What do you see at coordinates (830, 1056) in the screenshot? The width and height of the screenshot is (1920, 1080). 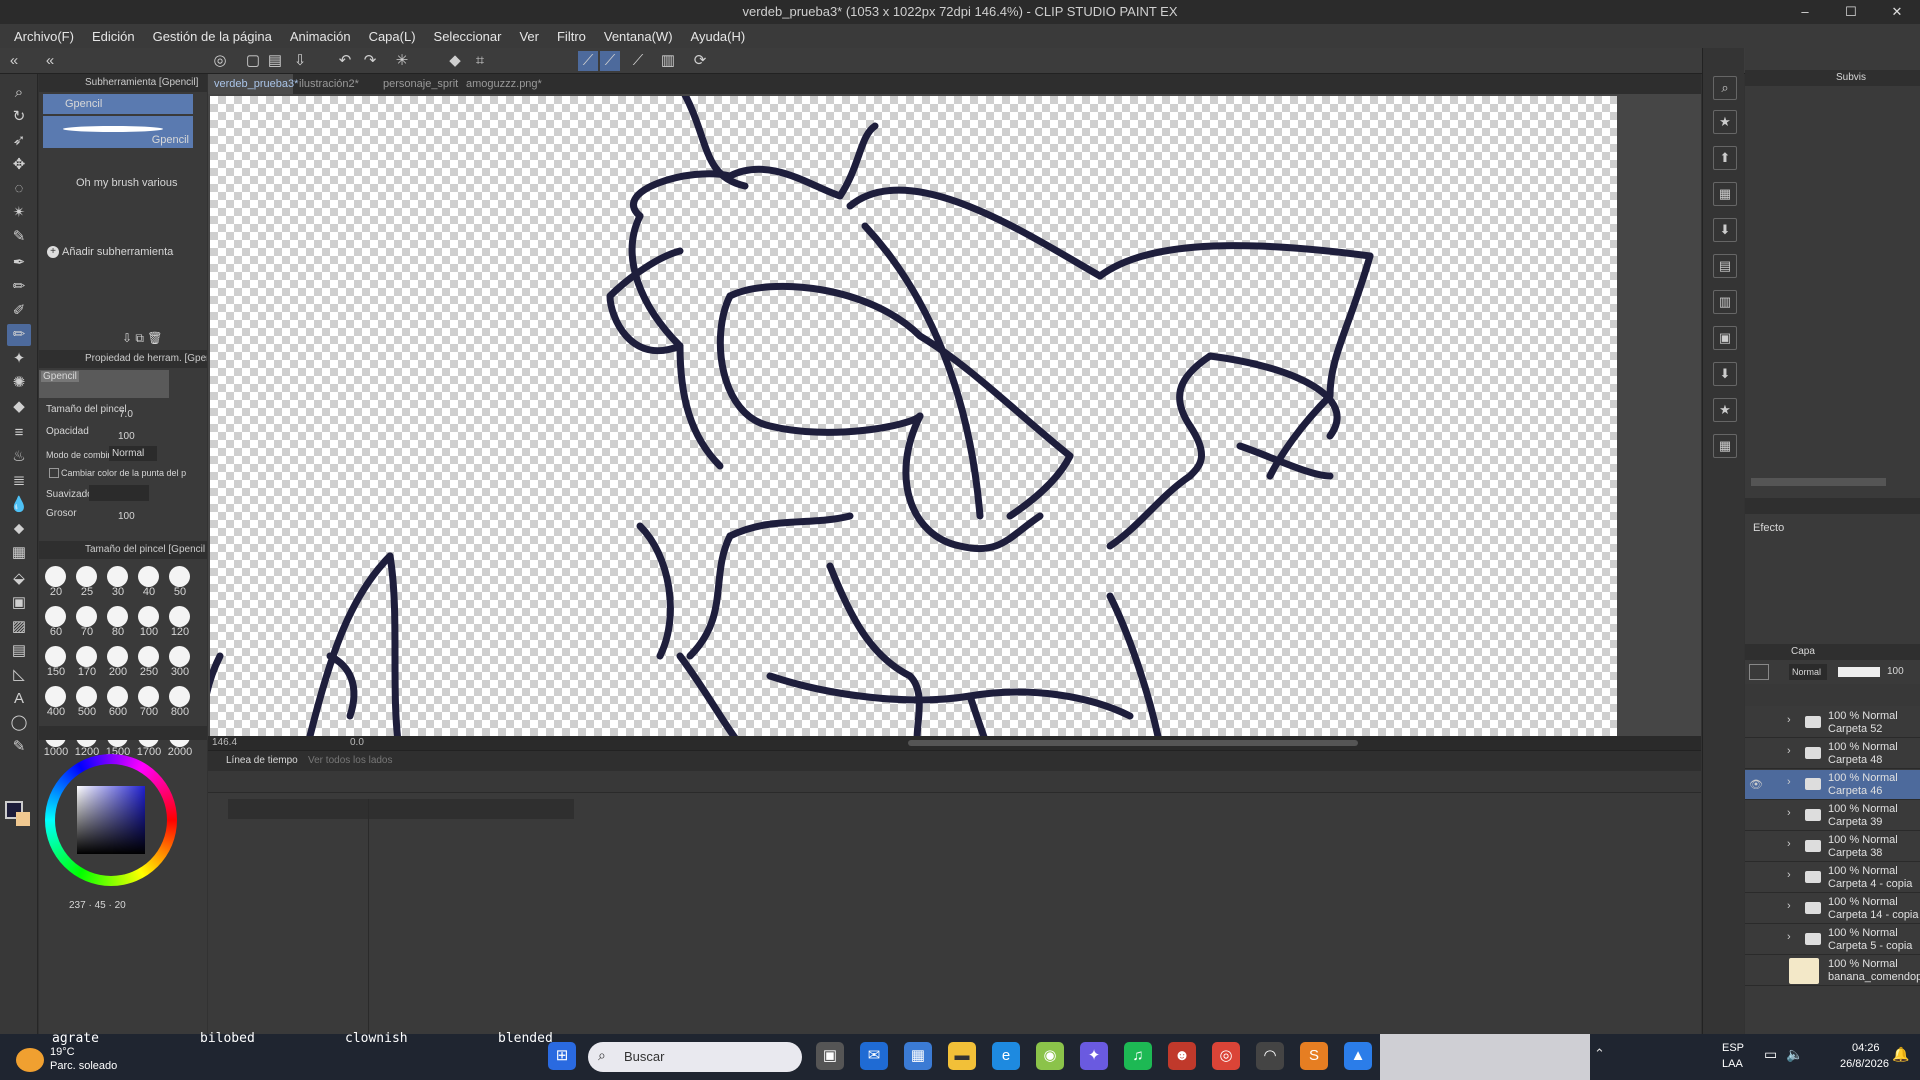 I see `task-view-icon: ▣` at bounding box center [830, 1056].